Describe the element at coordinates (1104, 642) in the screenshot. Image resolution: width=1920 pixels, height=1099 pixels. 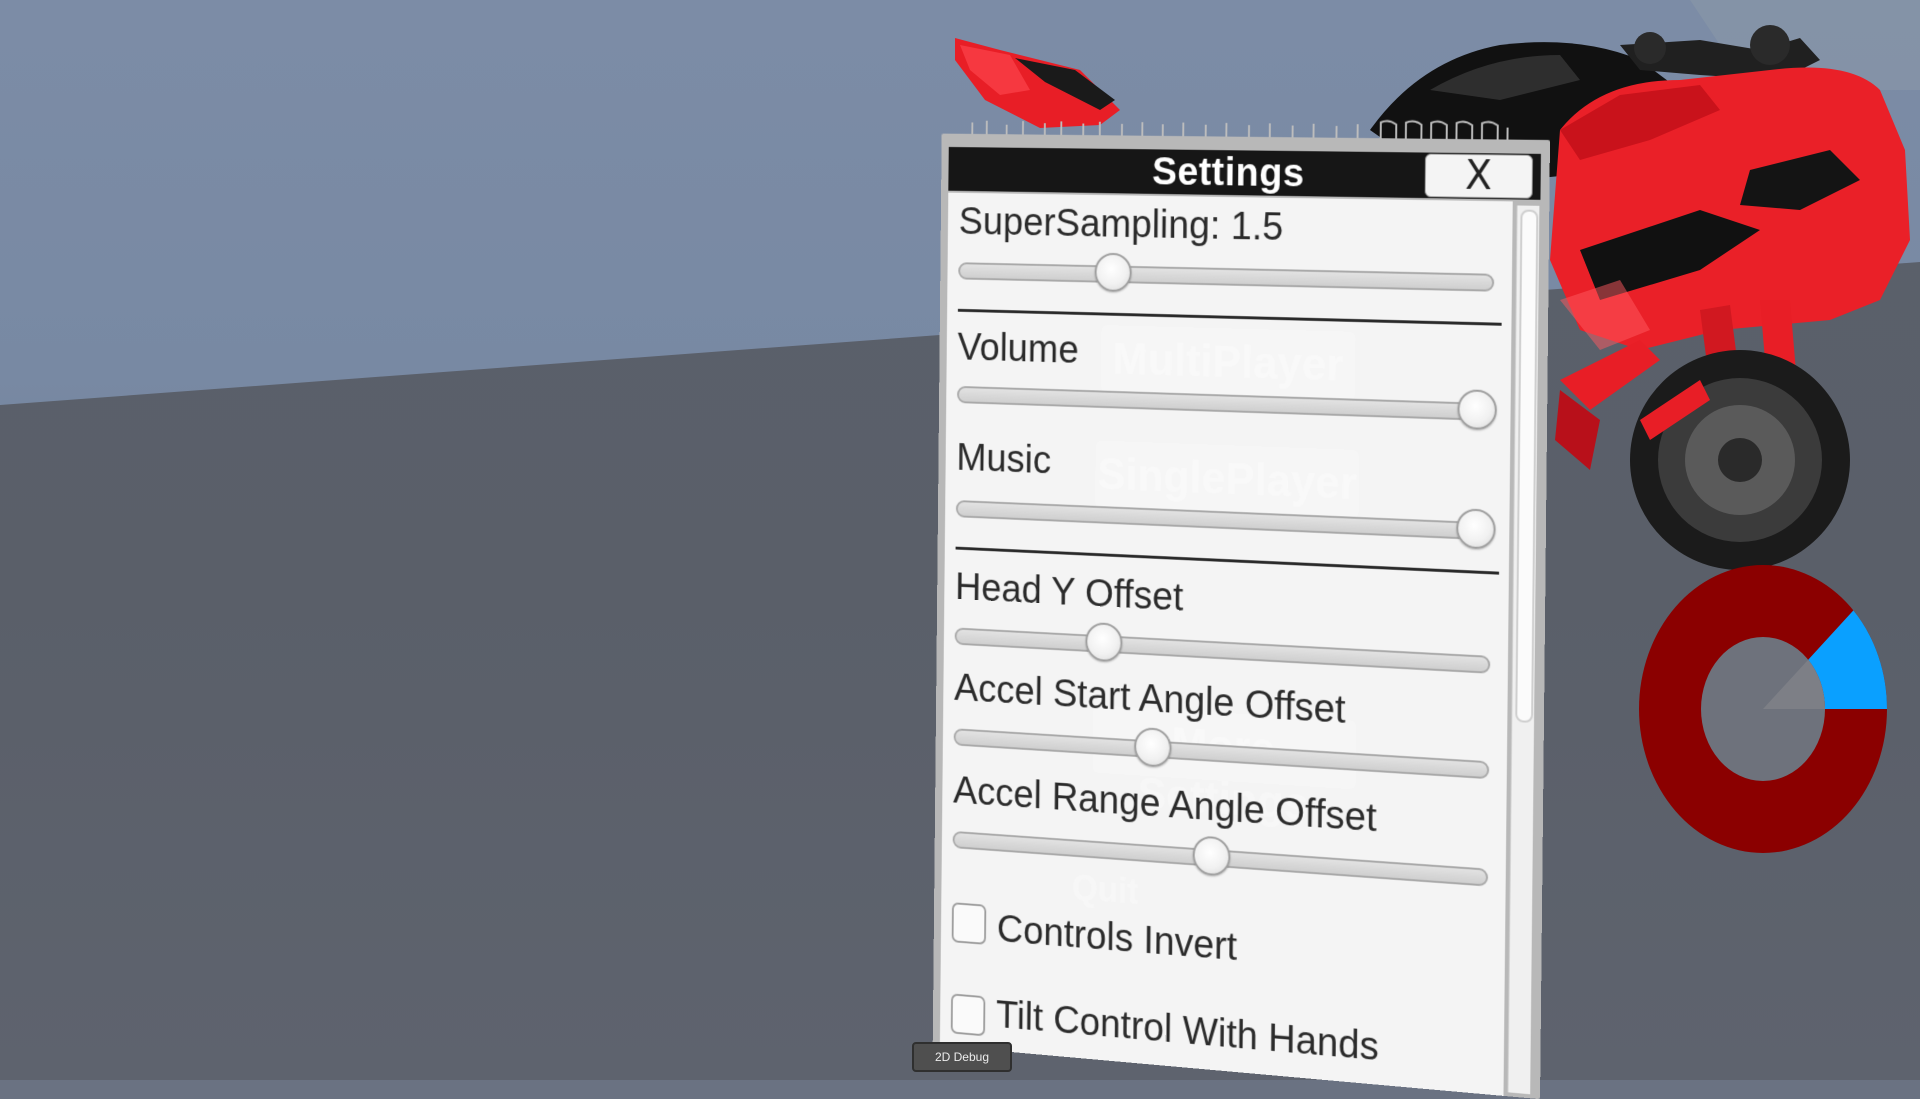
I see `head-y-offset-slider-knob` at that location.